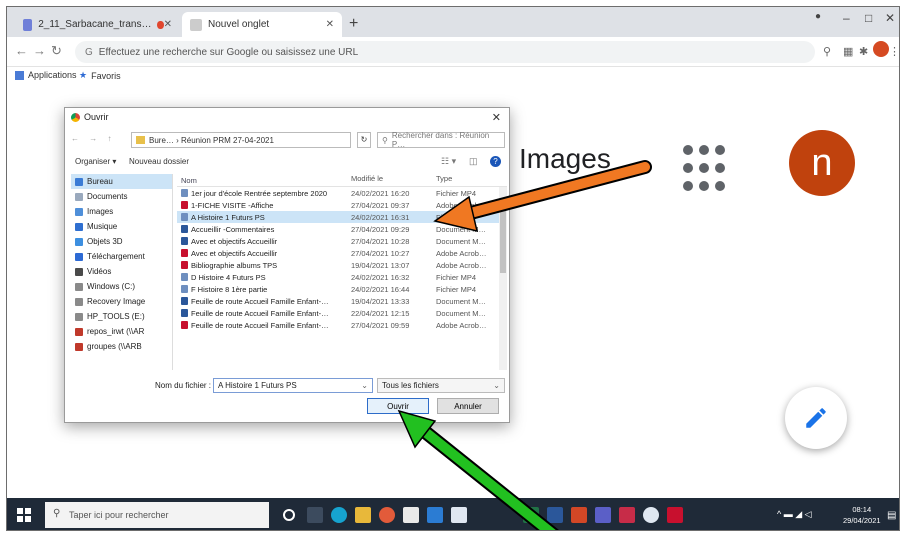 The height and width of the screenshot is (557, 906). I want to click on green-arrow-icon, so click(478, 469).